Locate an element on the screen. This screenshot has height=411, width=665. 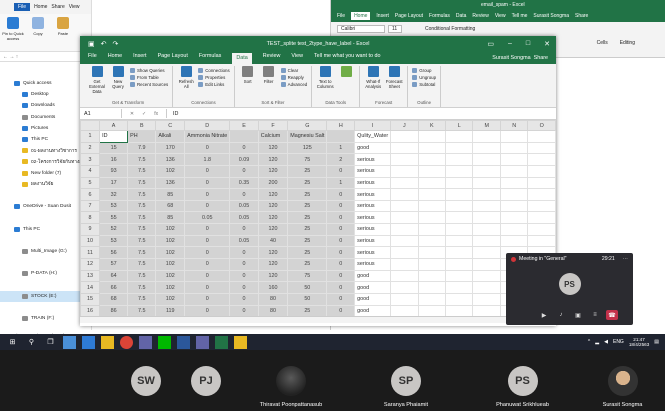
teams-meeting-icon is located at coordinates (202, 342).